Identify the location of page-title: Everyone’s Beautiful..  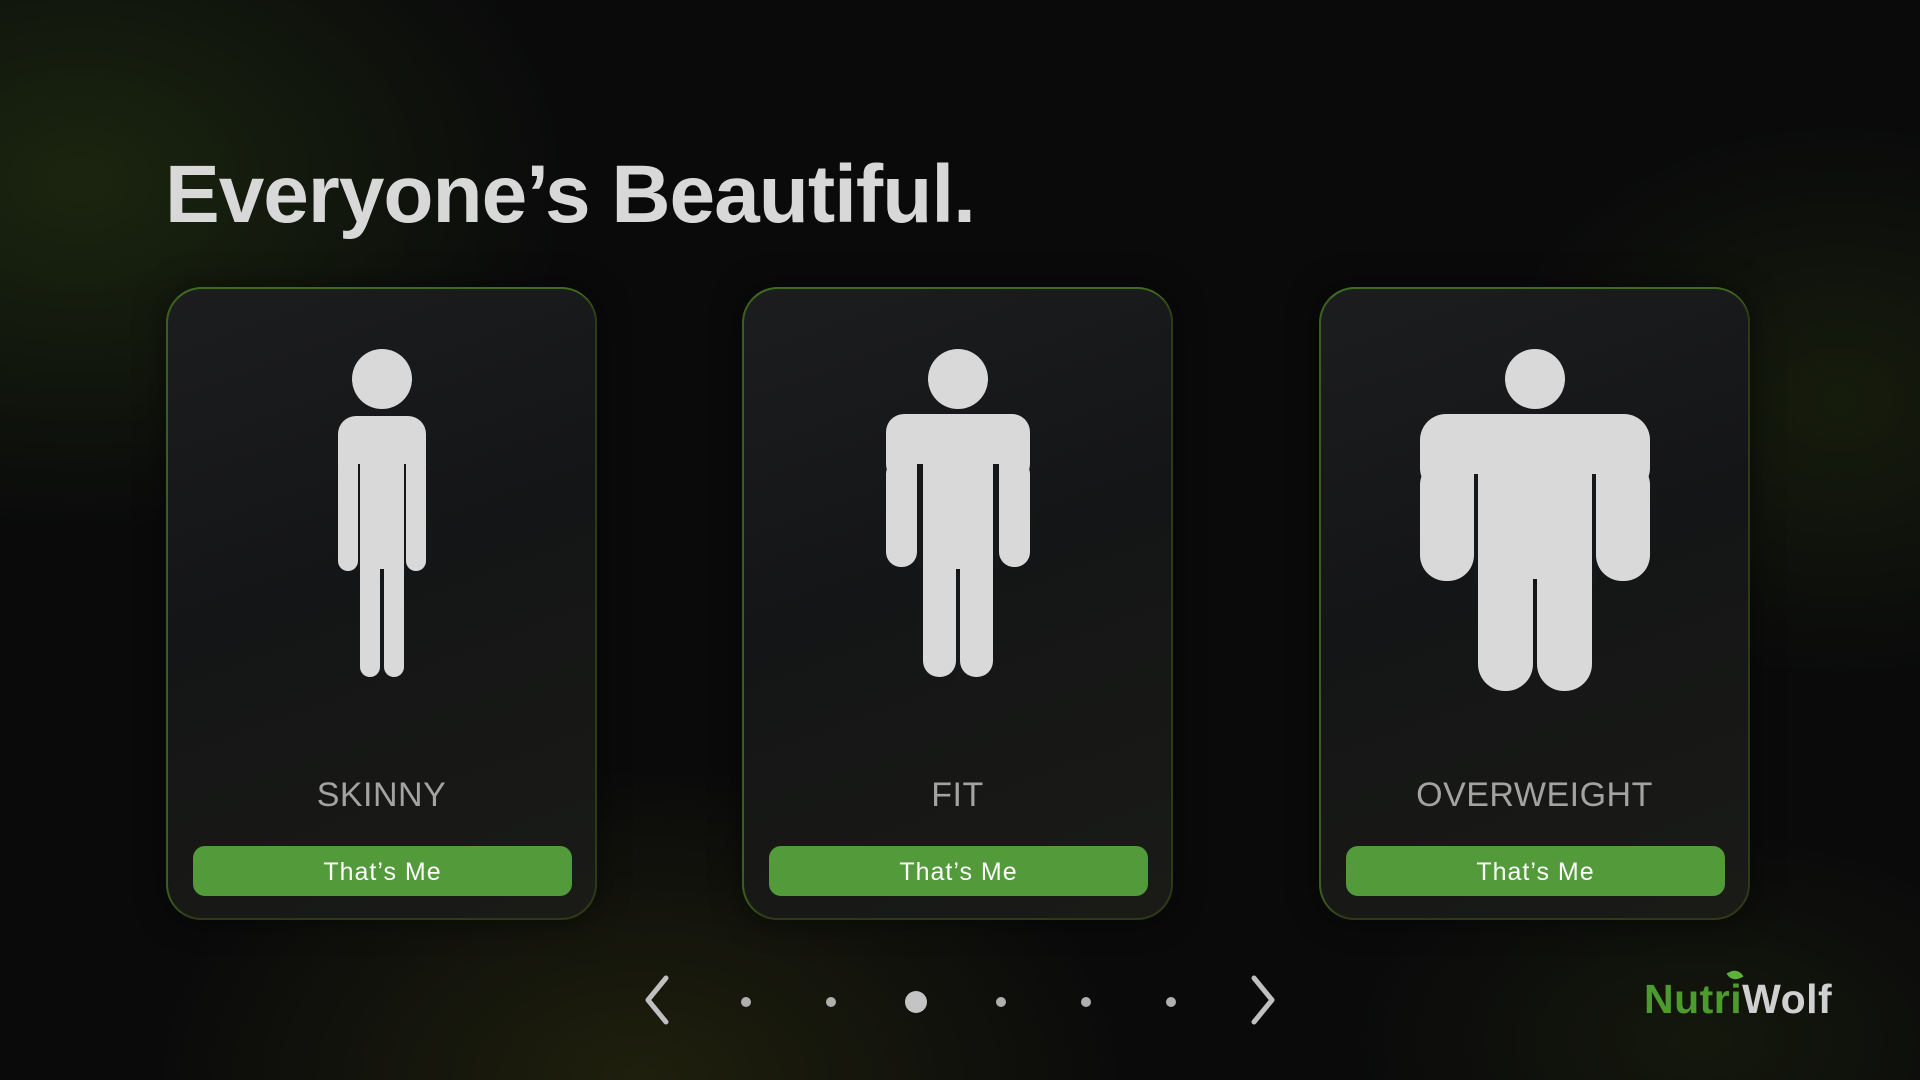
(570, 194).